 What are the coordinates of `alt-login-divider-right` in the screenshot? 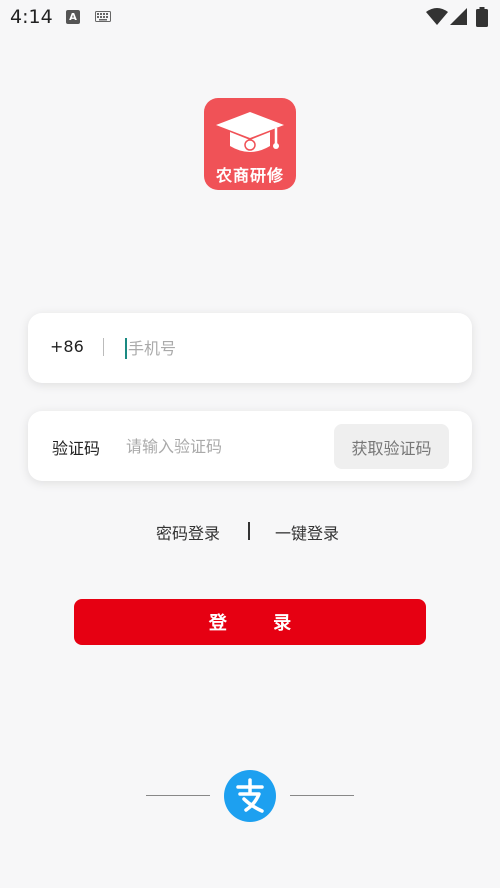 It's located at (322, 795).